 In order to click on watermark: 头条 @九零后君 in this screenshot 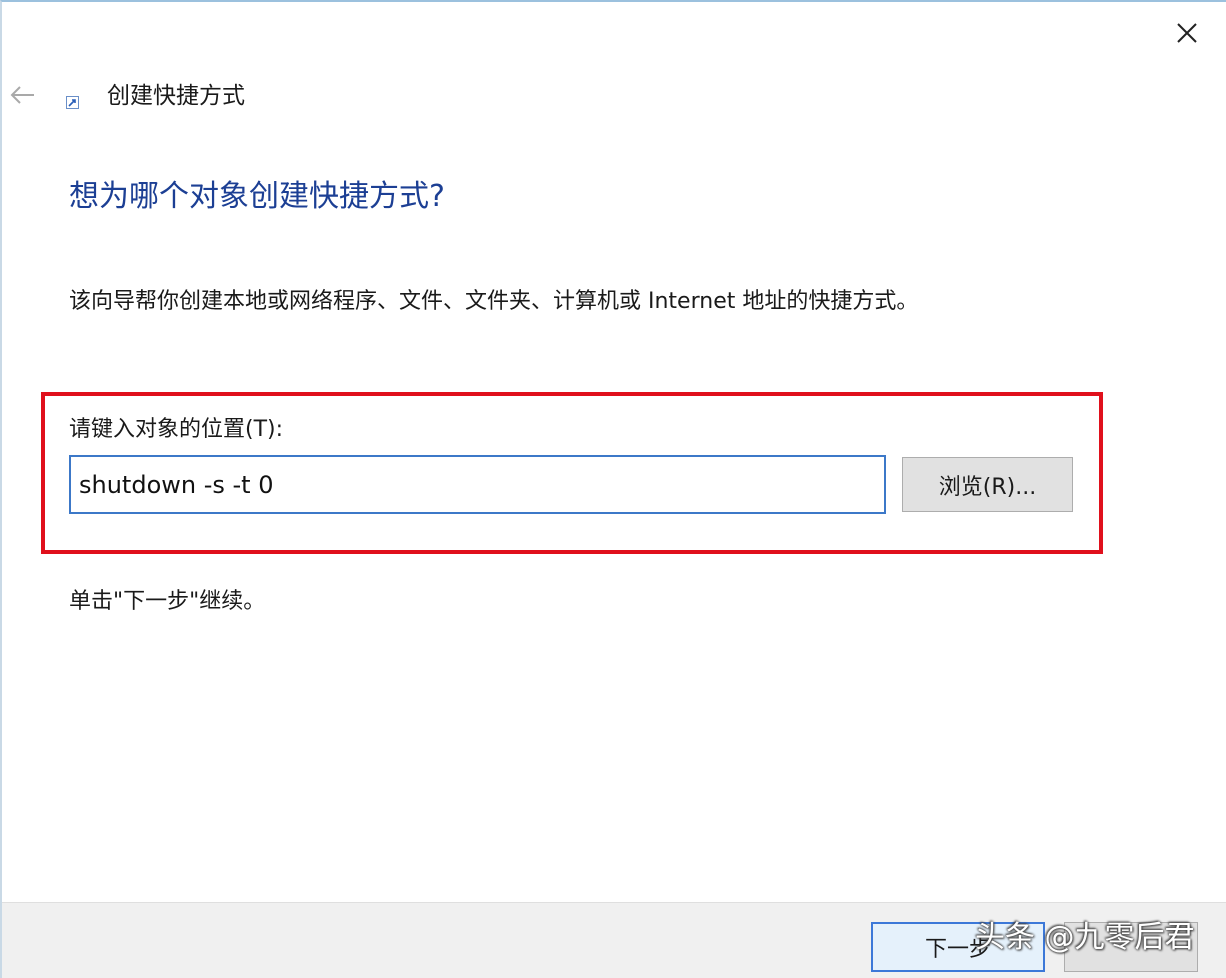, I will do `click(1085, 937)`.